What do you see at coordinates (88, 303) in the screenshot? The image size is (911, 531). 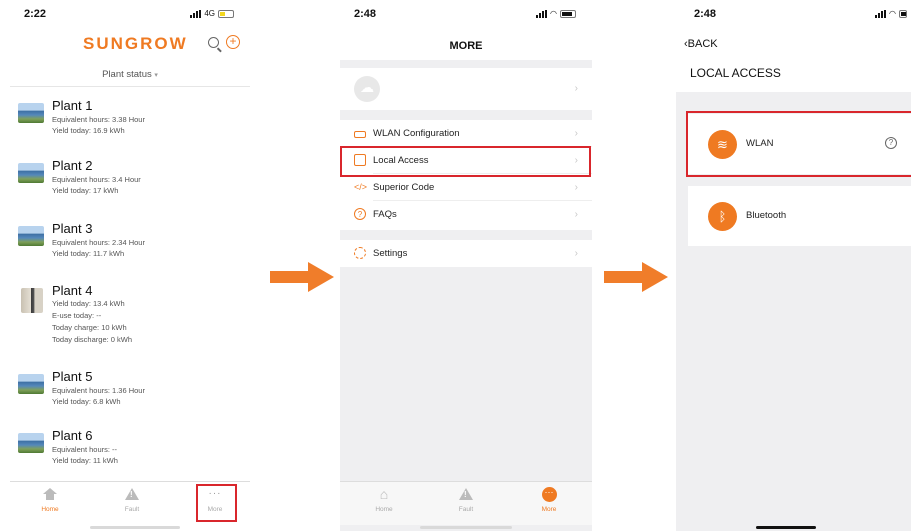 I see `plant-detail: Yield today: 13.4 kWh` at bounding box center [88, 303].